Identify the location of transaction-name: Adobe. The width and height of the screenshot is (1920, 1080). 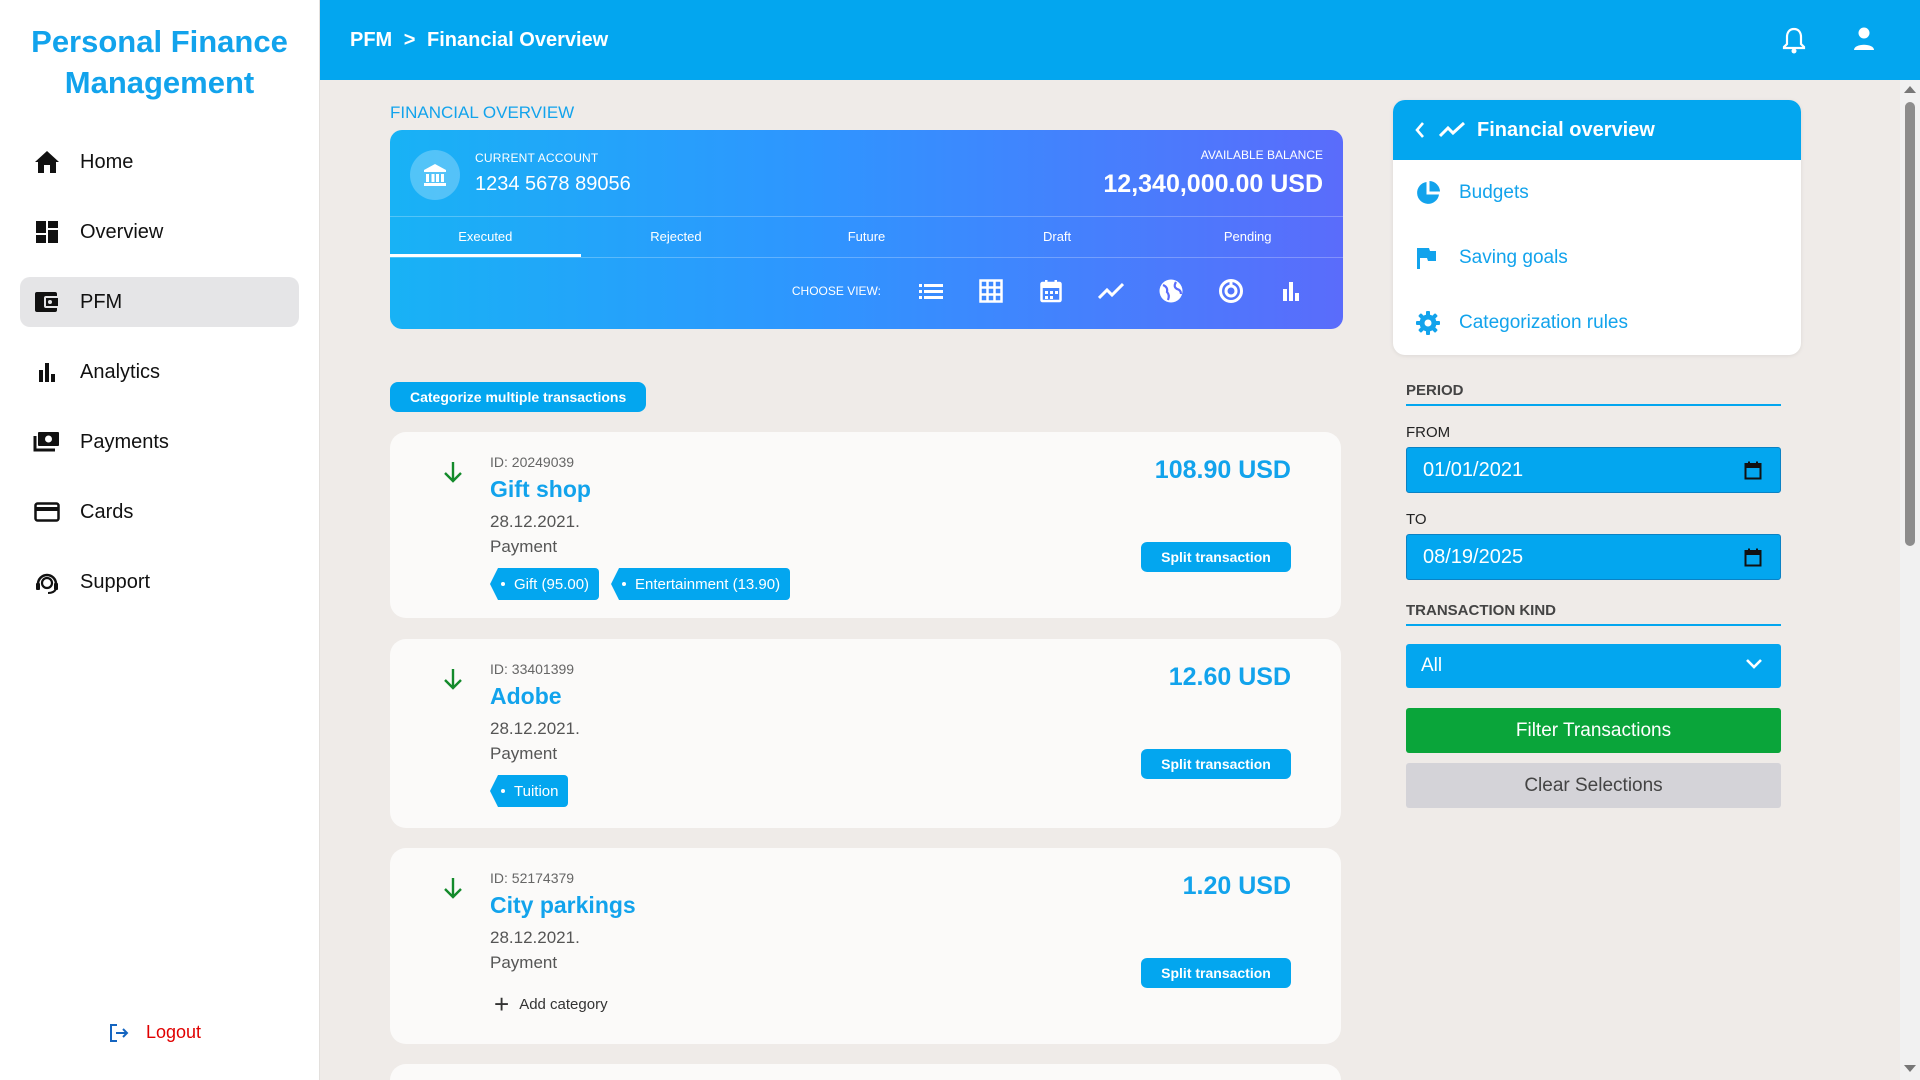
(526, 696).